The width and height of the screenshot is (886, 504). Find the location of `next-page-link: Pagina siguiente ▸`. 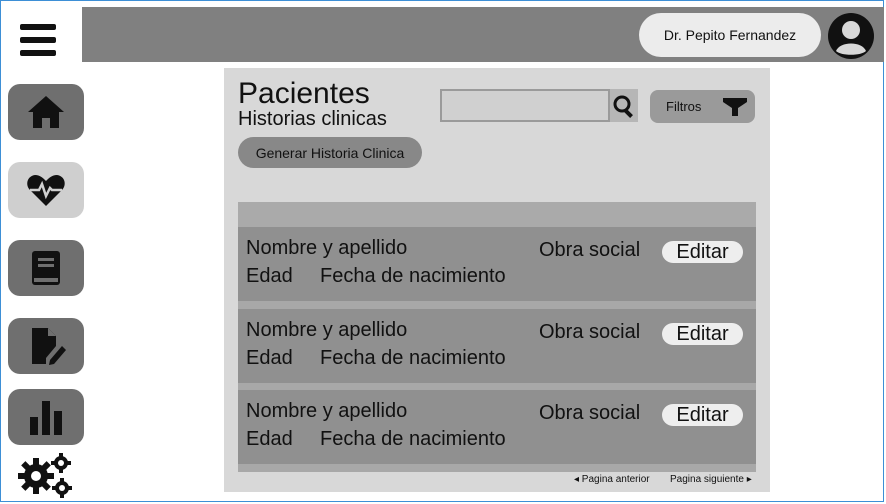

next-page-link: Pagina siguiente ▸ is located at coordinates (711, 479).